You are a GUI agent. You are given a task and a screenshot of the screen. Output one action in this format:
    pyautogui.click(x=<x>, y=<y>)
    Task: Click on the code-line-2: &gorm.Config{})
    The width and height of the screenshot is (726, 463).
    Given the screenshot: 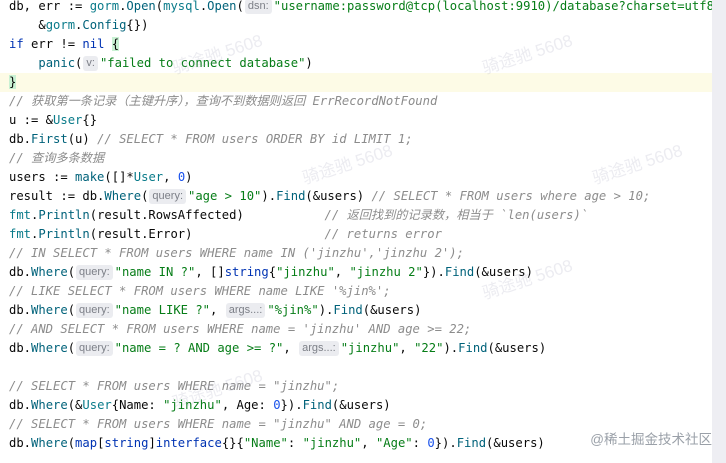 What is the action you would take?
    pyautogui.click(x=78, y=25)
    